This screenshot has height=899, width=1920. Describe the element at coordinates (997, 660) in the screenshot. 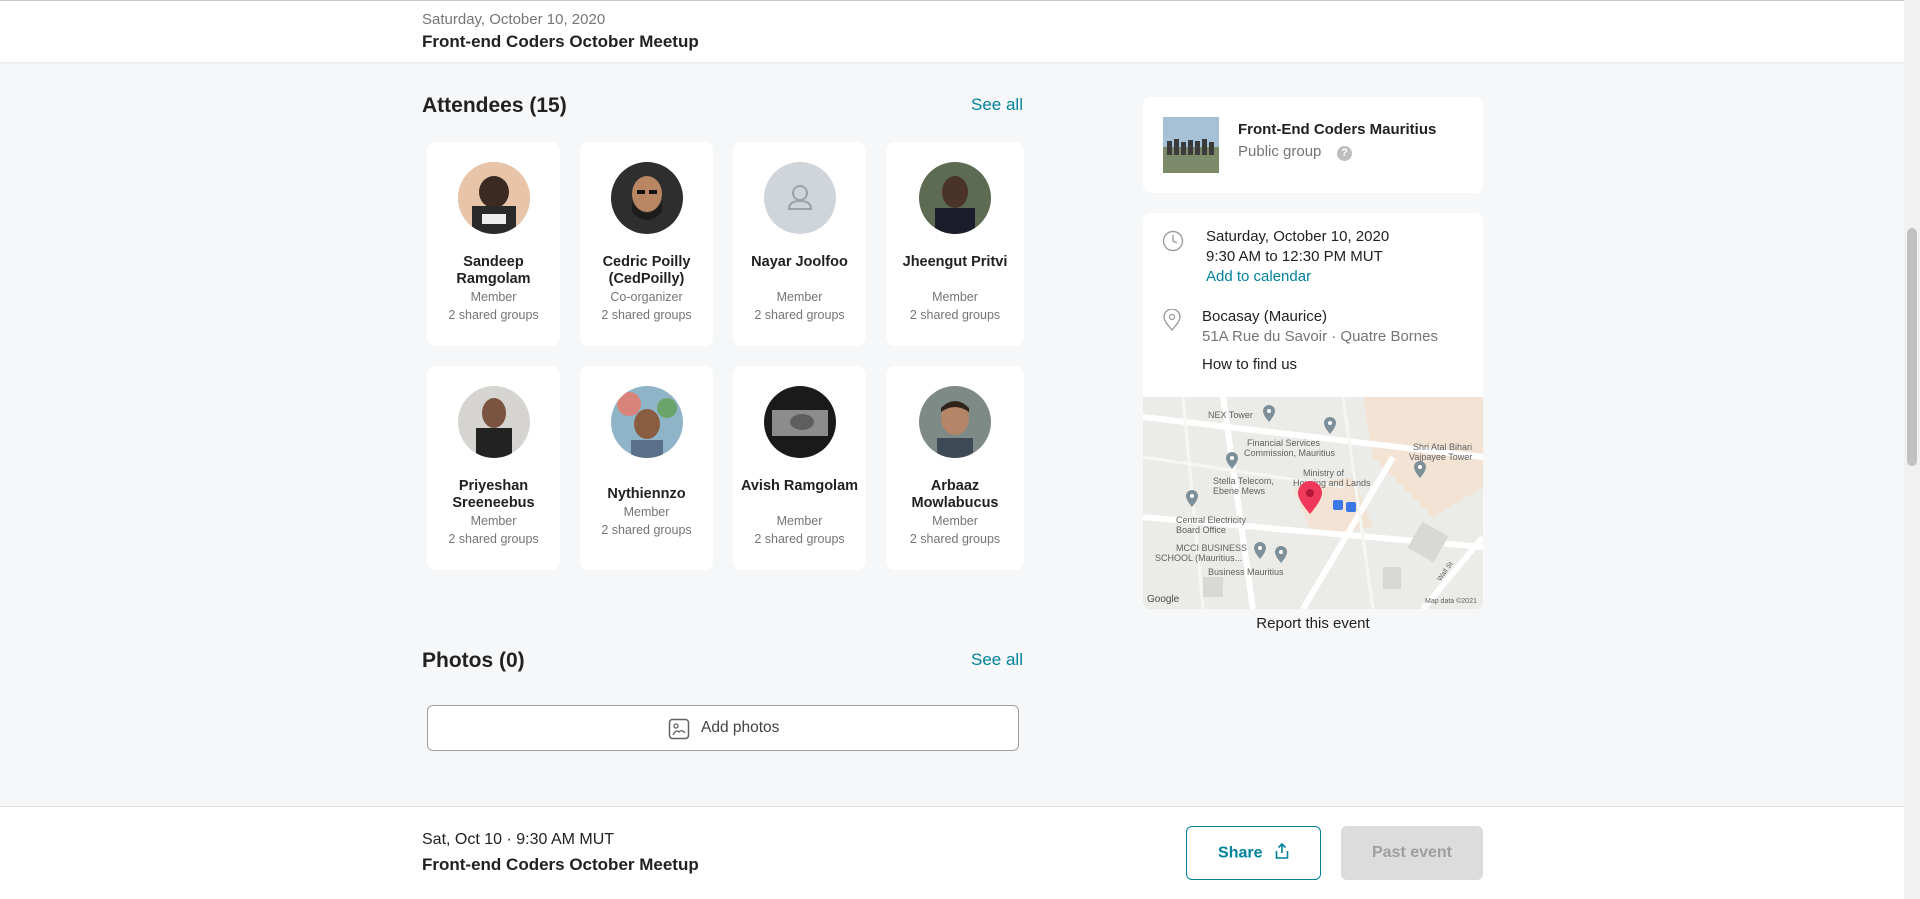

I see `photos-see-all-link: See all` at that location.